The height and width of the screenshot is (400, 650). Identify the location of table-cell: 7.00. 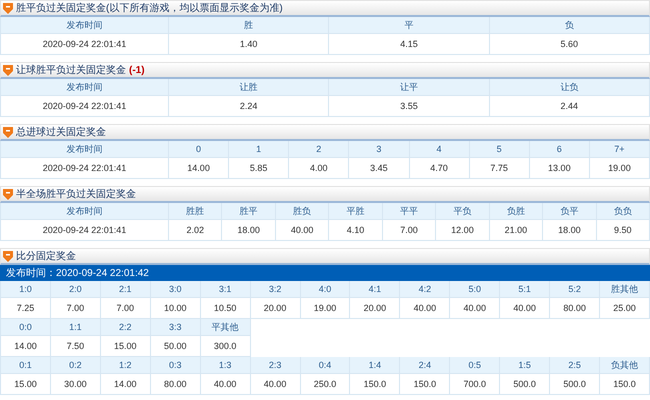
(125, 308).